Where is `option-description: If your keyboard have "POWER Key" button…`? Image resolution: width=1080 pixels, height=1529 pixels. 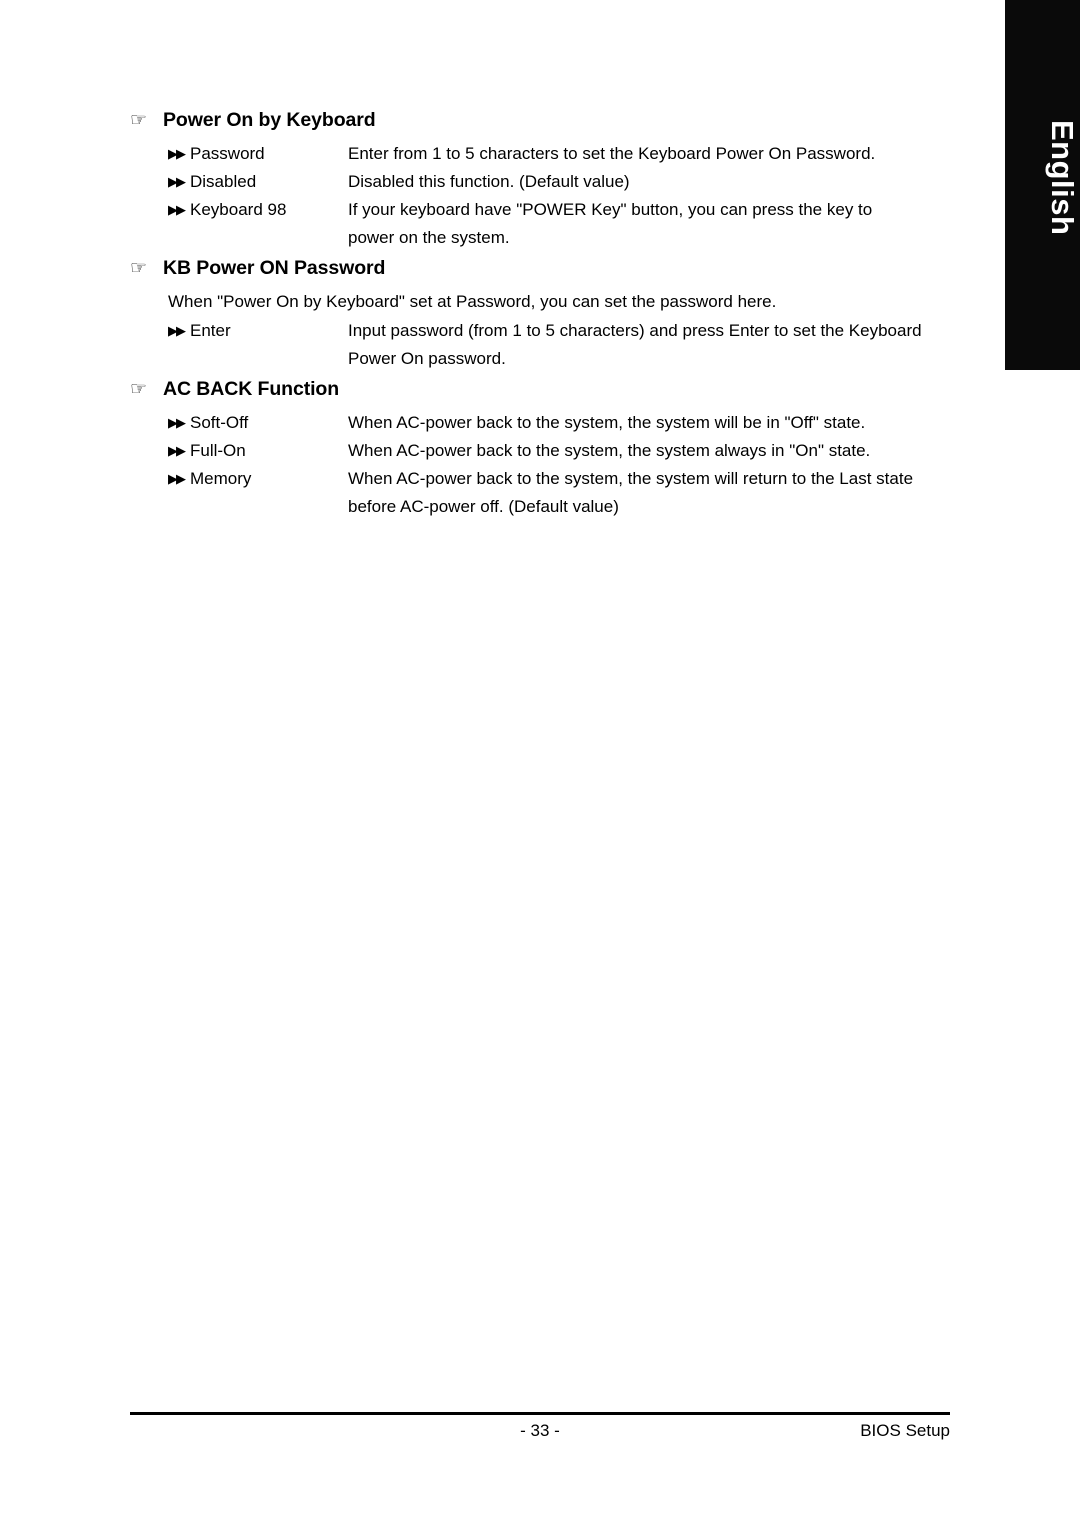 option-description: If your keyboard have "POWER Key" button… is located at coordinates (654, 224).